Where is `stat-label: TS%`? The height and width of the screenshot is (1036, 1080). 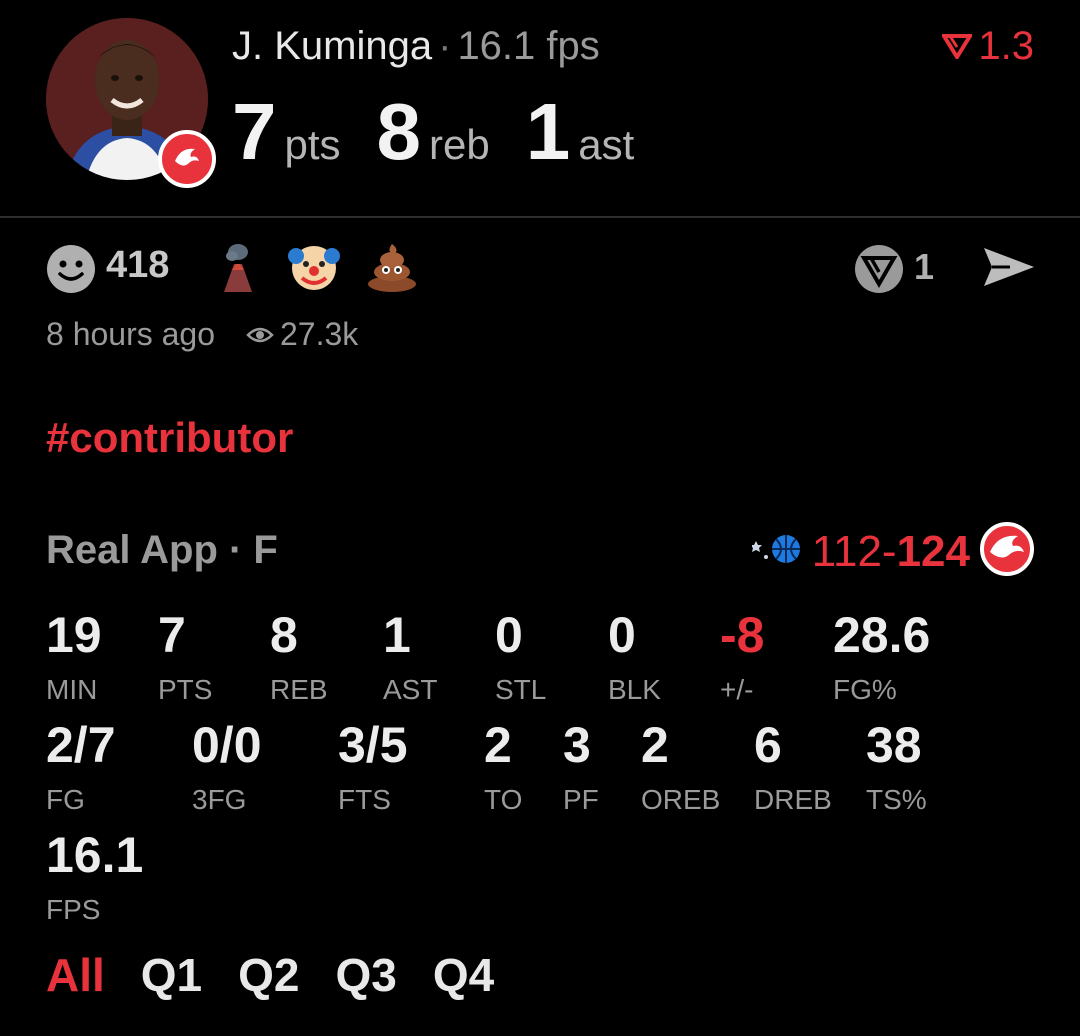
stat-label: TS% is located at coordinates (896, 799).